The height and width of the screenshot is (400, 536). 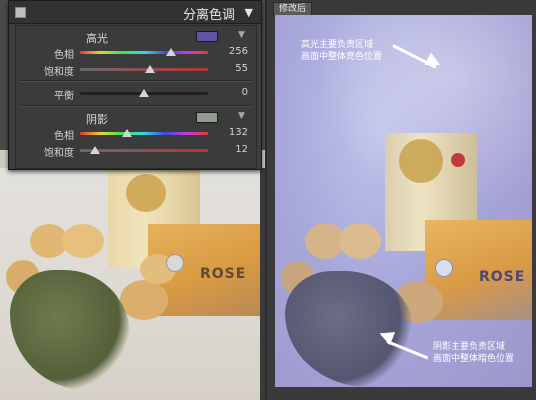 What do you see at coordinates (144, 133) in the screenshot?
I see `shadows-hue-track` at bounding box center [144, 133].